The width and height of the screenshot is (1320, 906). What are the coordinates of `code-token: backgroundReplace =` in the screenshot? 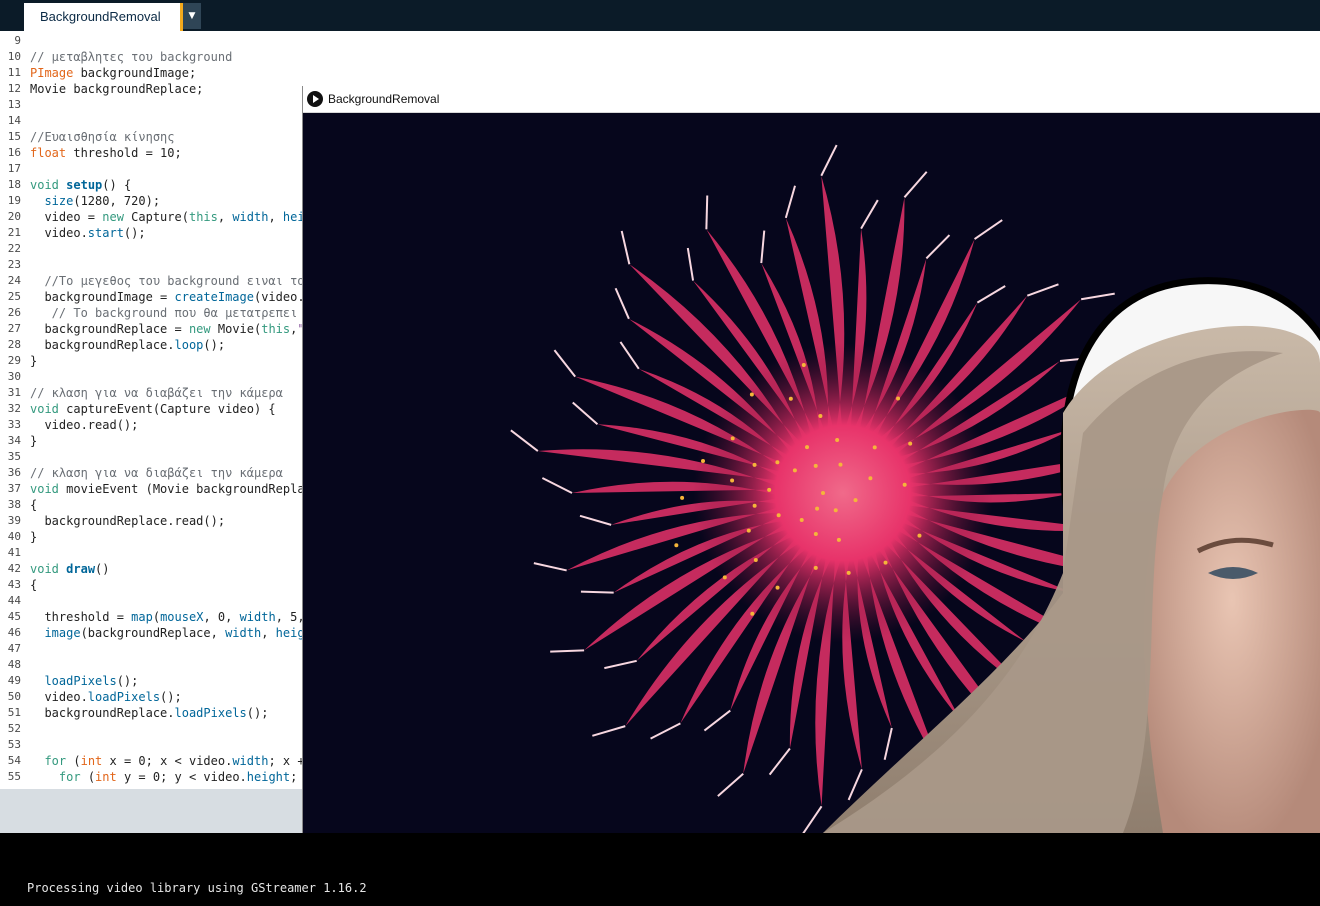 It's located at (109, 329).